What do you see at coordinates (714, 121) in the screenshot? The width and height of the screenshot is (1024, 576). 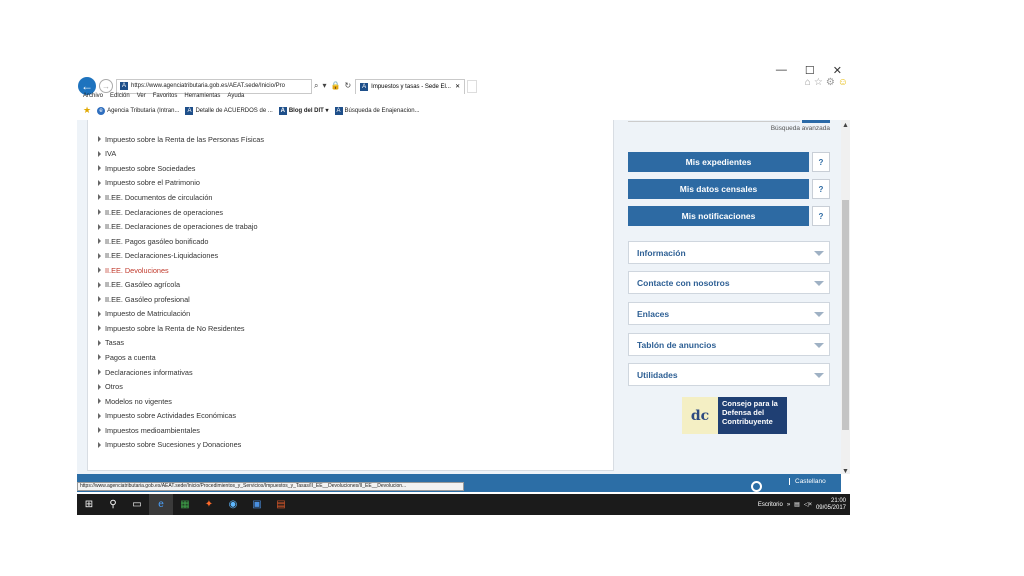 I see `search-input` at bounding box center [714, 121].